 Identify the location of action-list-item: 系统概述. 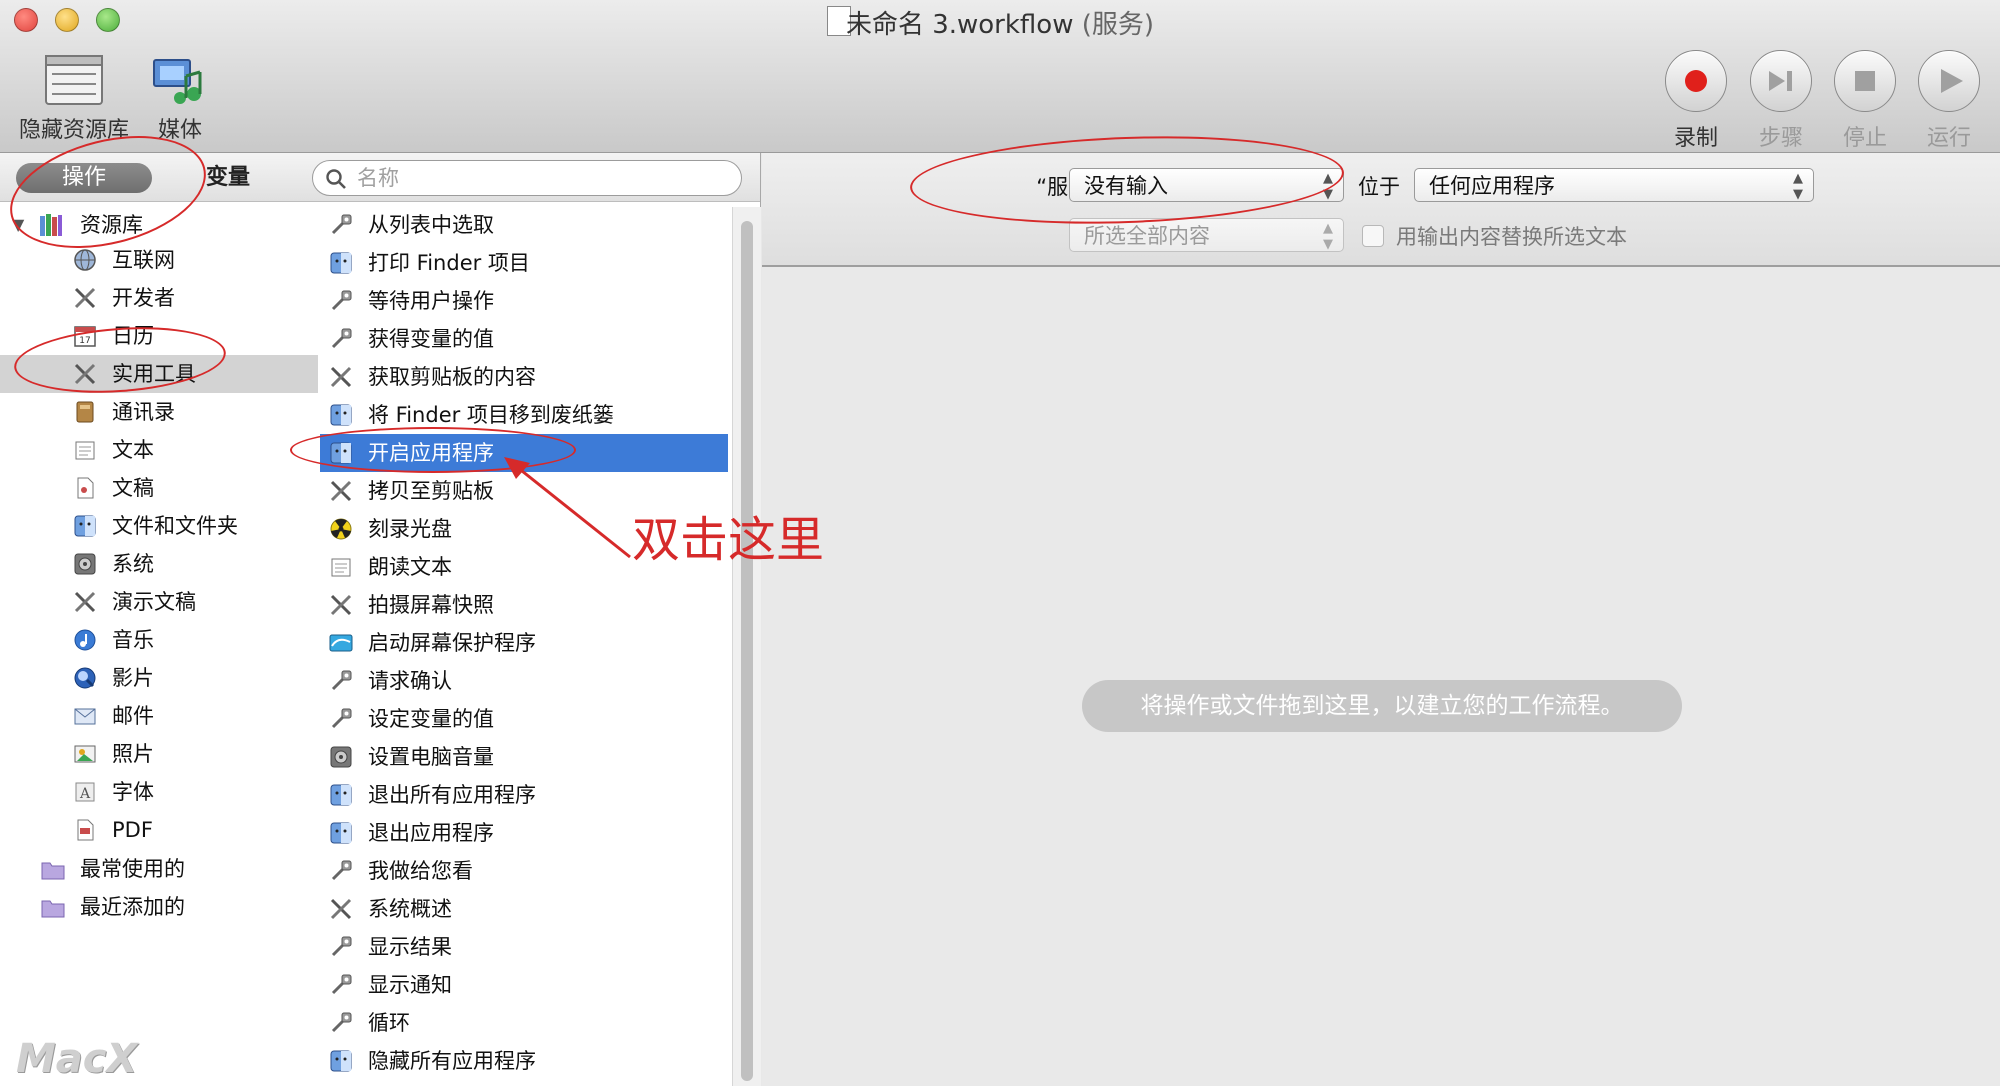
(524, 909).